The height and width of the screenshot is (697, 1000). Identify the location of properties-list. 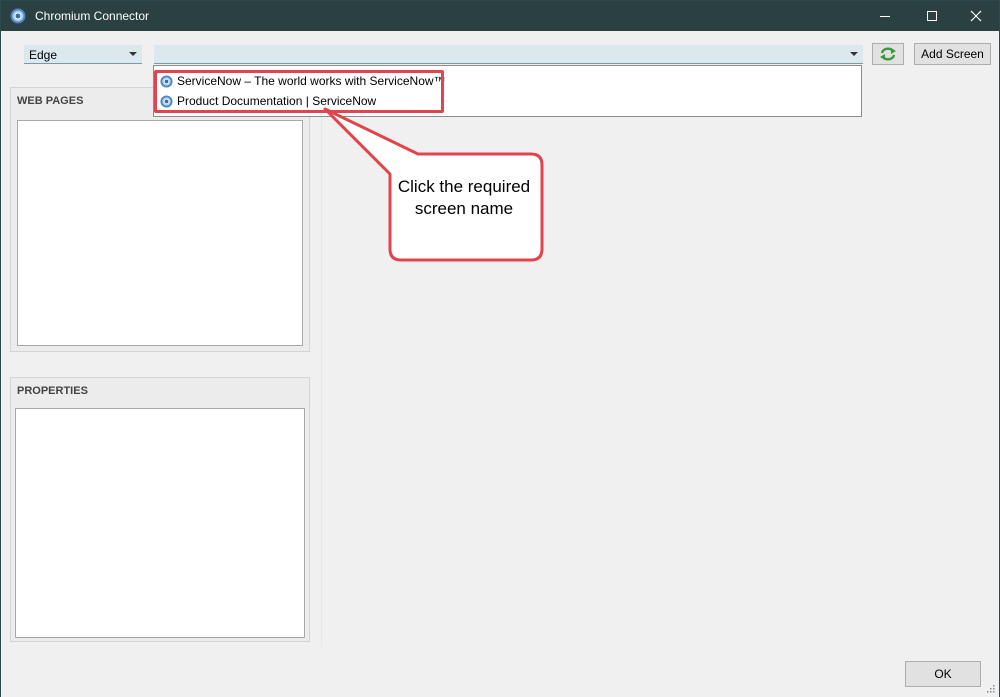
(160, 523).